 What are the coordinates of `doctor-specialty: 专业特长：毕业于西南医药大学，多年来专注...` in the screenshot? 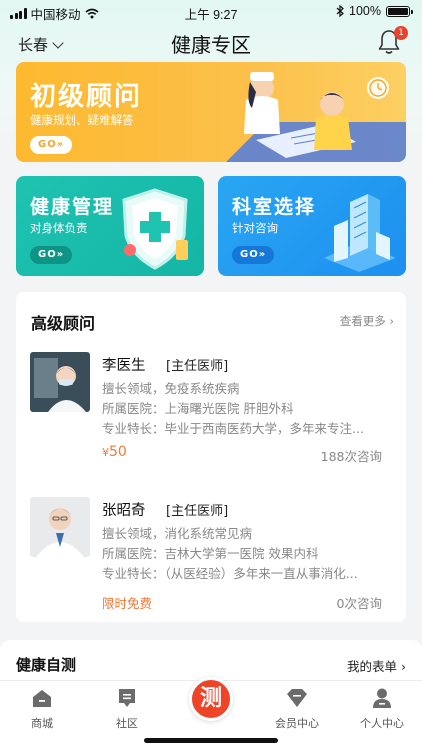 It's located at (233, 428).